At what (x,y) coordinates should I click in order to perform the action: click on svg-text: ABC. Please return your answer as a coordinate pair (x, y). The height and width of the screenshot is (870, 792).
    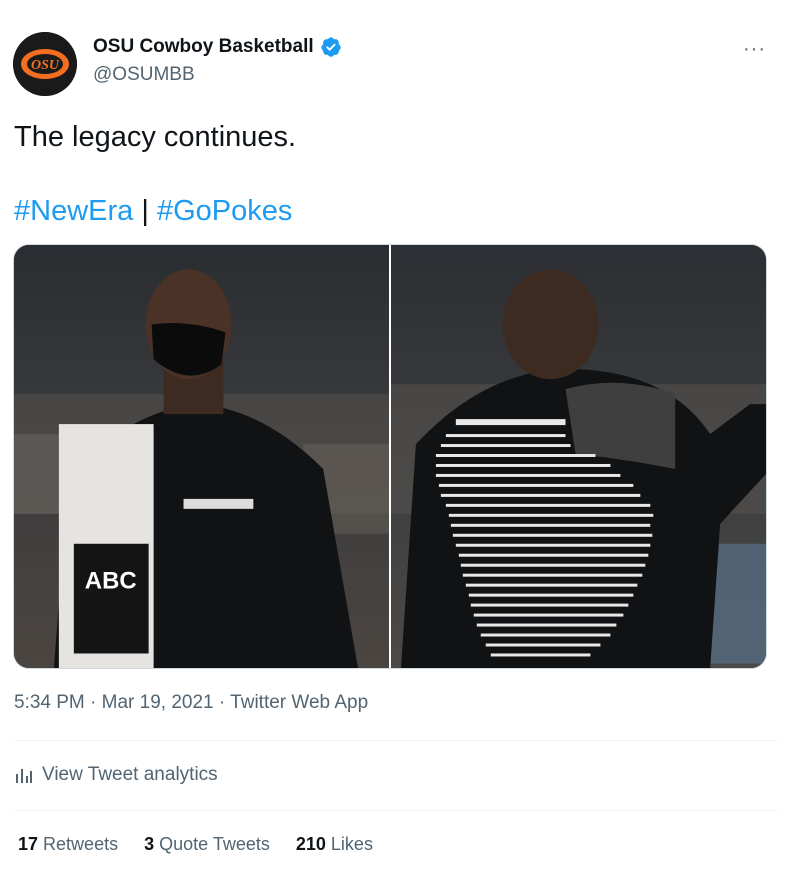
    Looking at the image, I should click on (111, 581).